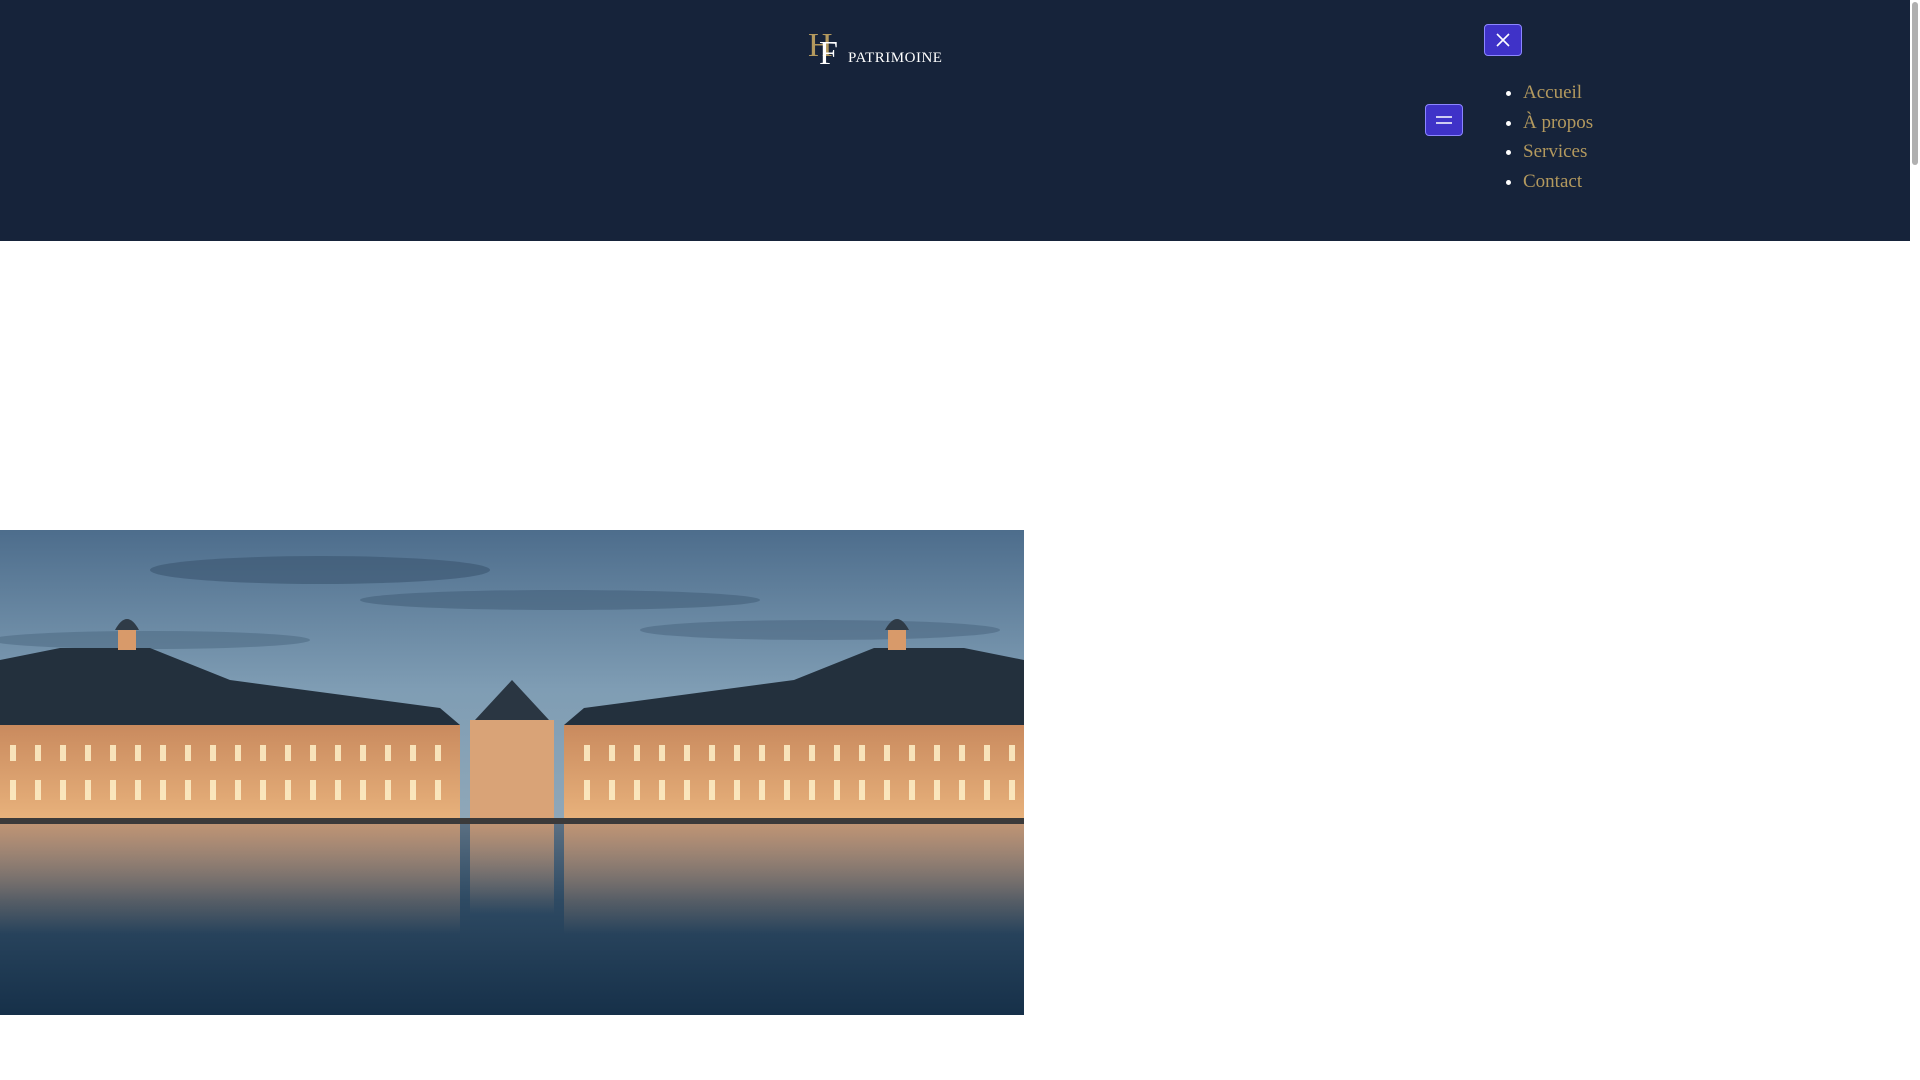 This screenshot has width=1920, height=1080. Describe the element at coordinates (895, 58) in the screenshot. I see `logo-wordmark: PATRIMOINE` at that location.